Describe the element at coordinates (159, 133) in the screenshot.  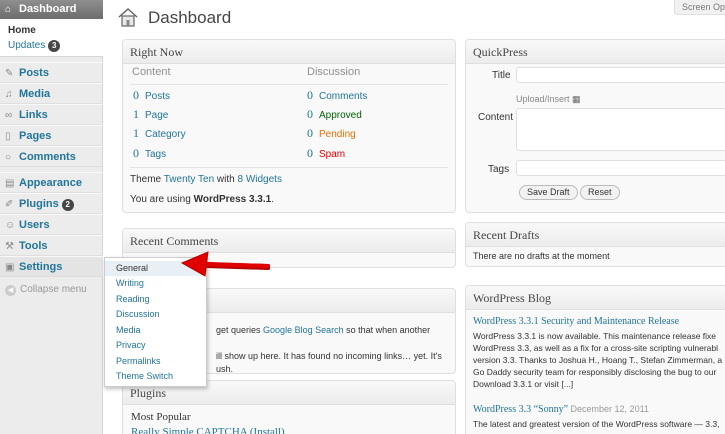
I see `content-row-category: 1 Category` at that location.